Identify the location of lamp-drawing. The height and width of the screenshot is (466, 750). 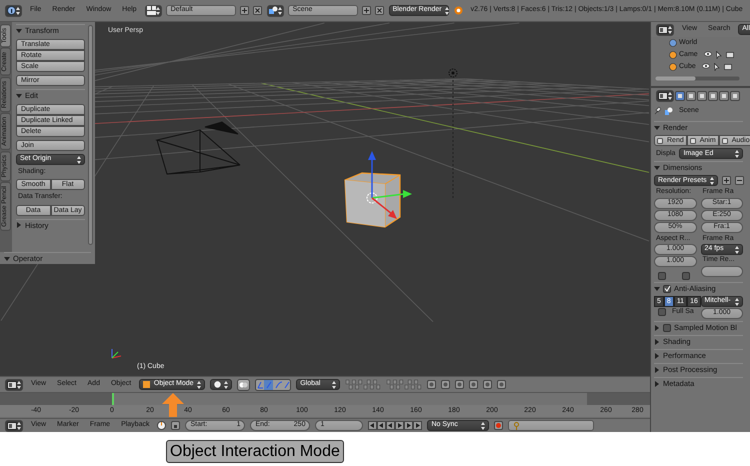
(453, 134).